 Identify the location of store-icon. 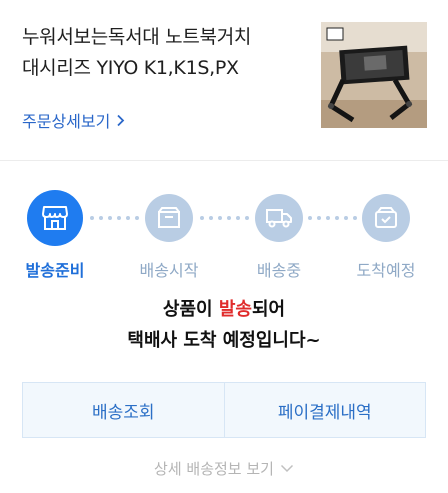
(55, 218).